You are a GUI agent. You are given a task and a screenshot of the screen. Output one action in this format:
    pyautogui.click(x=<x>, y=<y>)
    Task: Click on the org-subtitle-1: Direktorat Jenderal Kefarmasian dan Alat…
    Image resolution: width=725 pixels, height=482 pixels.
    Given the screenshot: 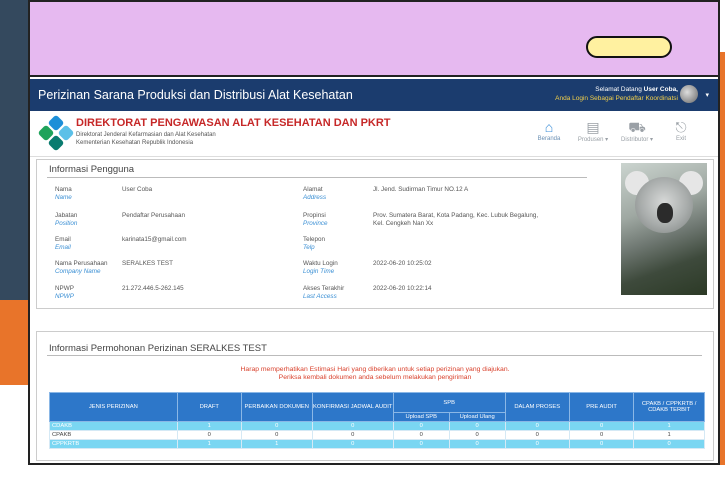 What is the action you would take?
    pyautogui.click(x=146, y=135)
    